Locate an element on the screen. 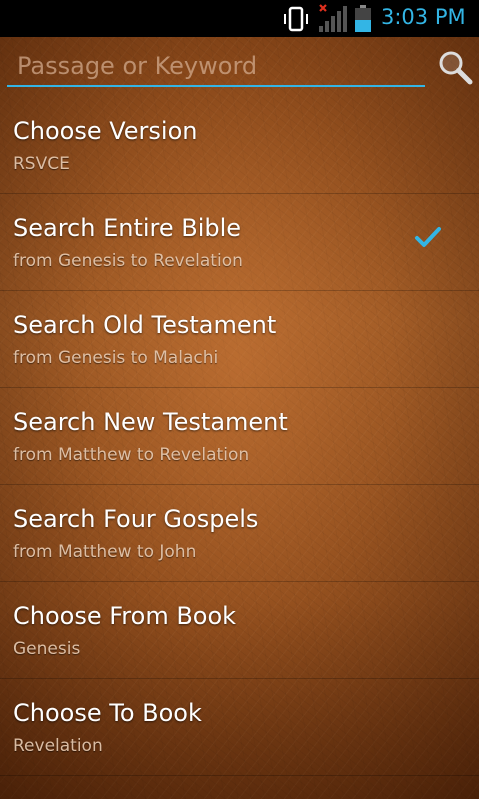  list-item-choose-version: Choose Version RSVCE is located at coordinates (239, 145).